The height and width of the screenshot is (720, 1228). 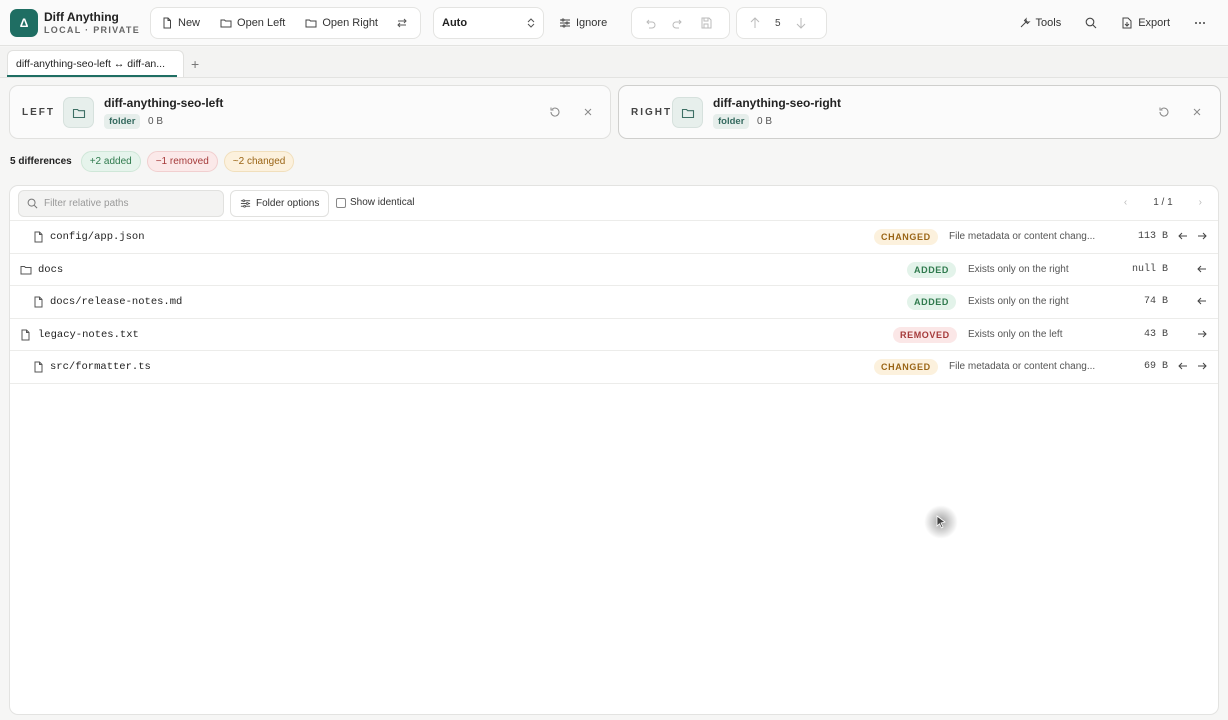 I want to click on left-side-label: LEFT, so click(x=38, y=112).